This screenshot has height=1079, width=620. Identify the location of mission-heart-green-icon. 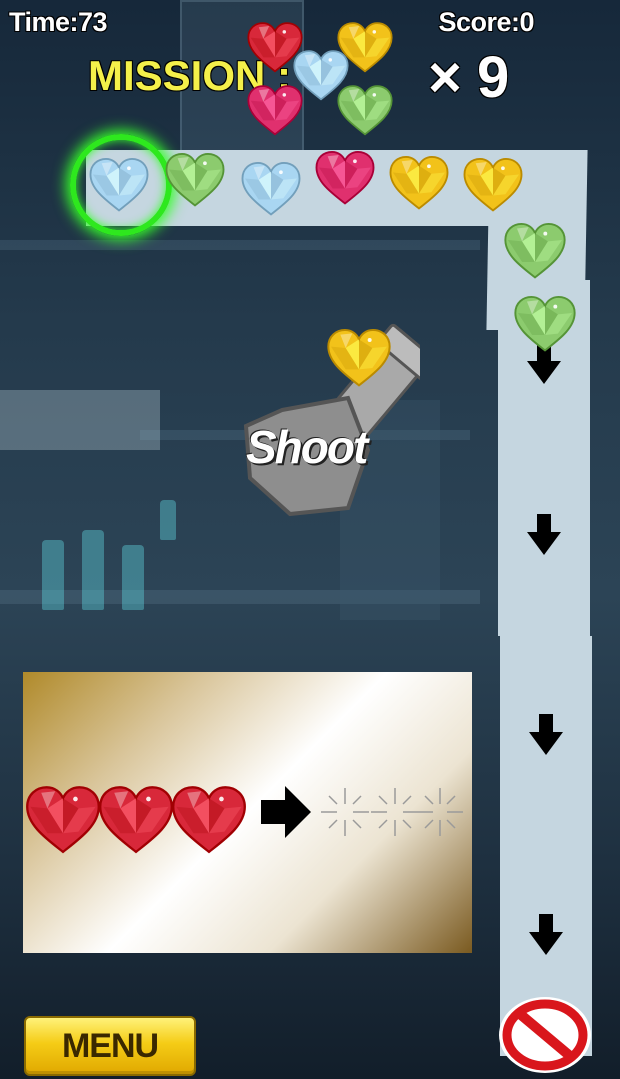
(365, 110).